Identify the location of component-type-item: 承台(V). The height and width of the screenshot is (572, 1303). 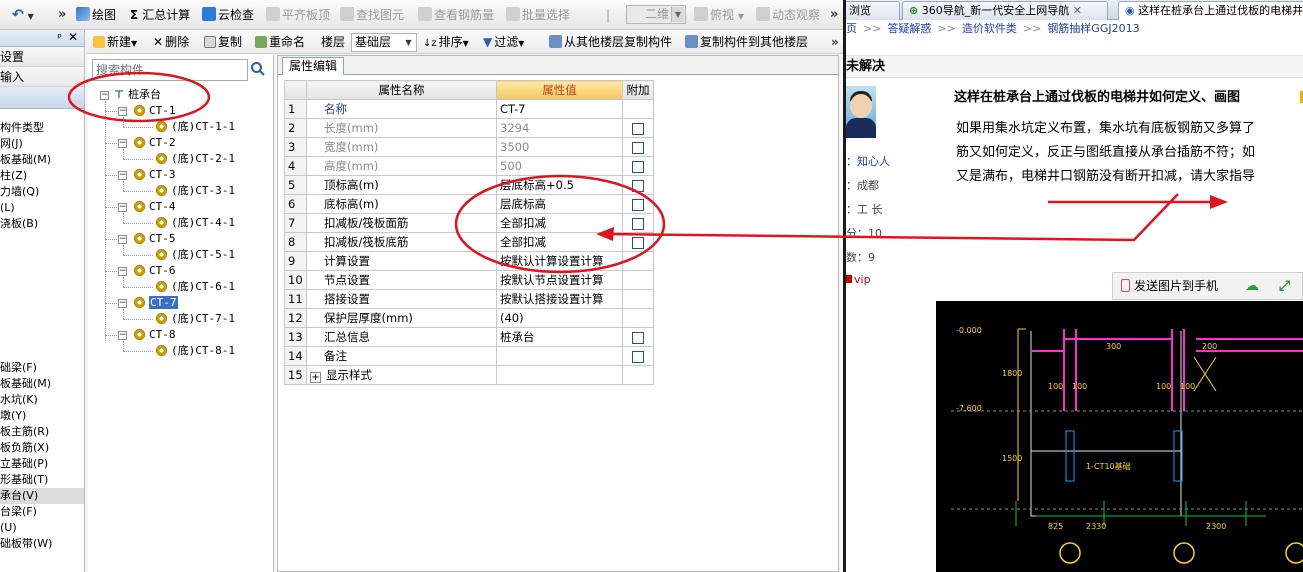
(42, 496).